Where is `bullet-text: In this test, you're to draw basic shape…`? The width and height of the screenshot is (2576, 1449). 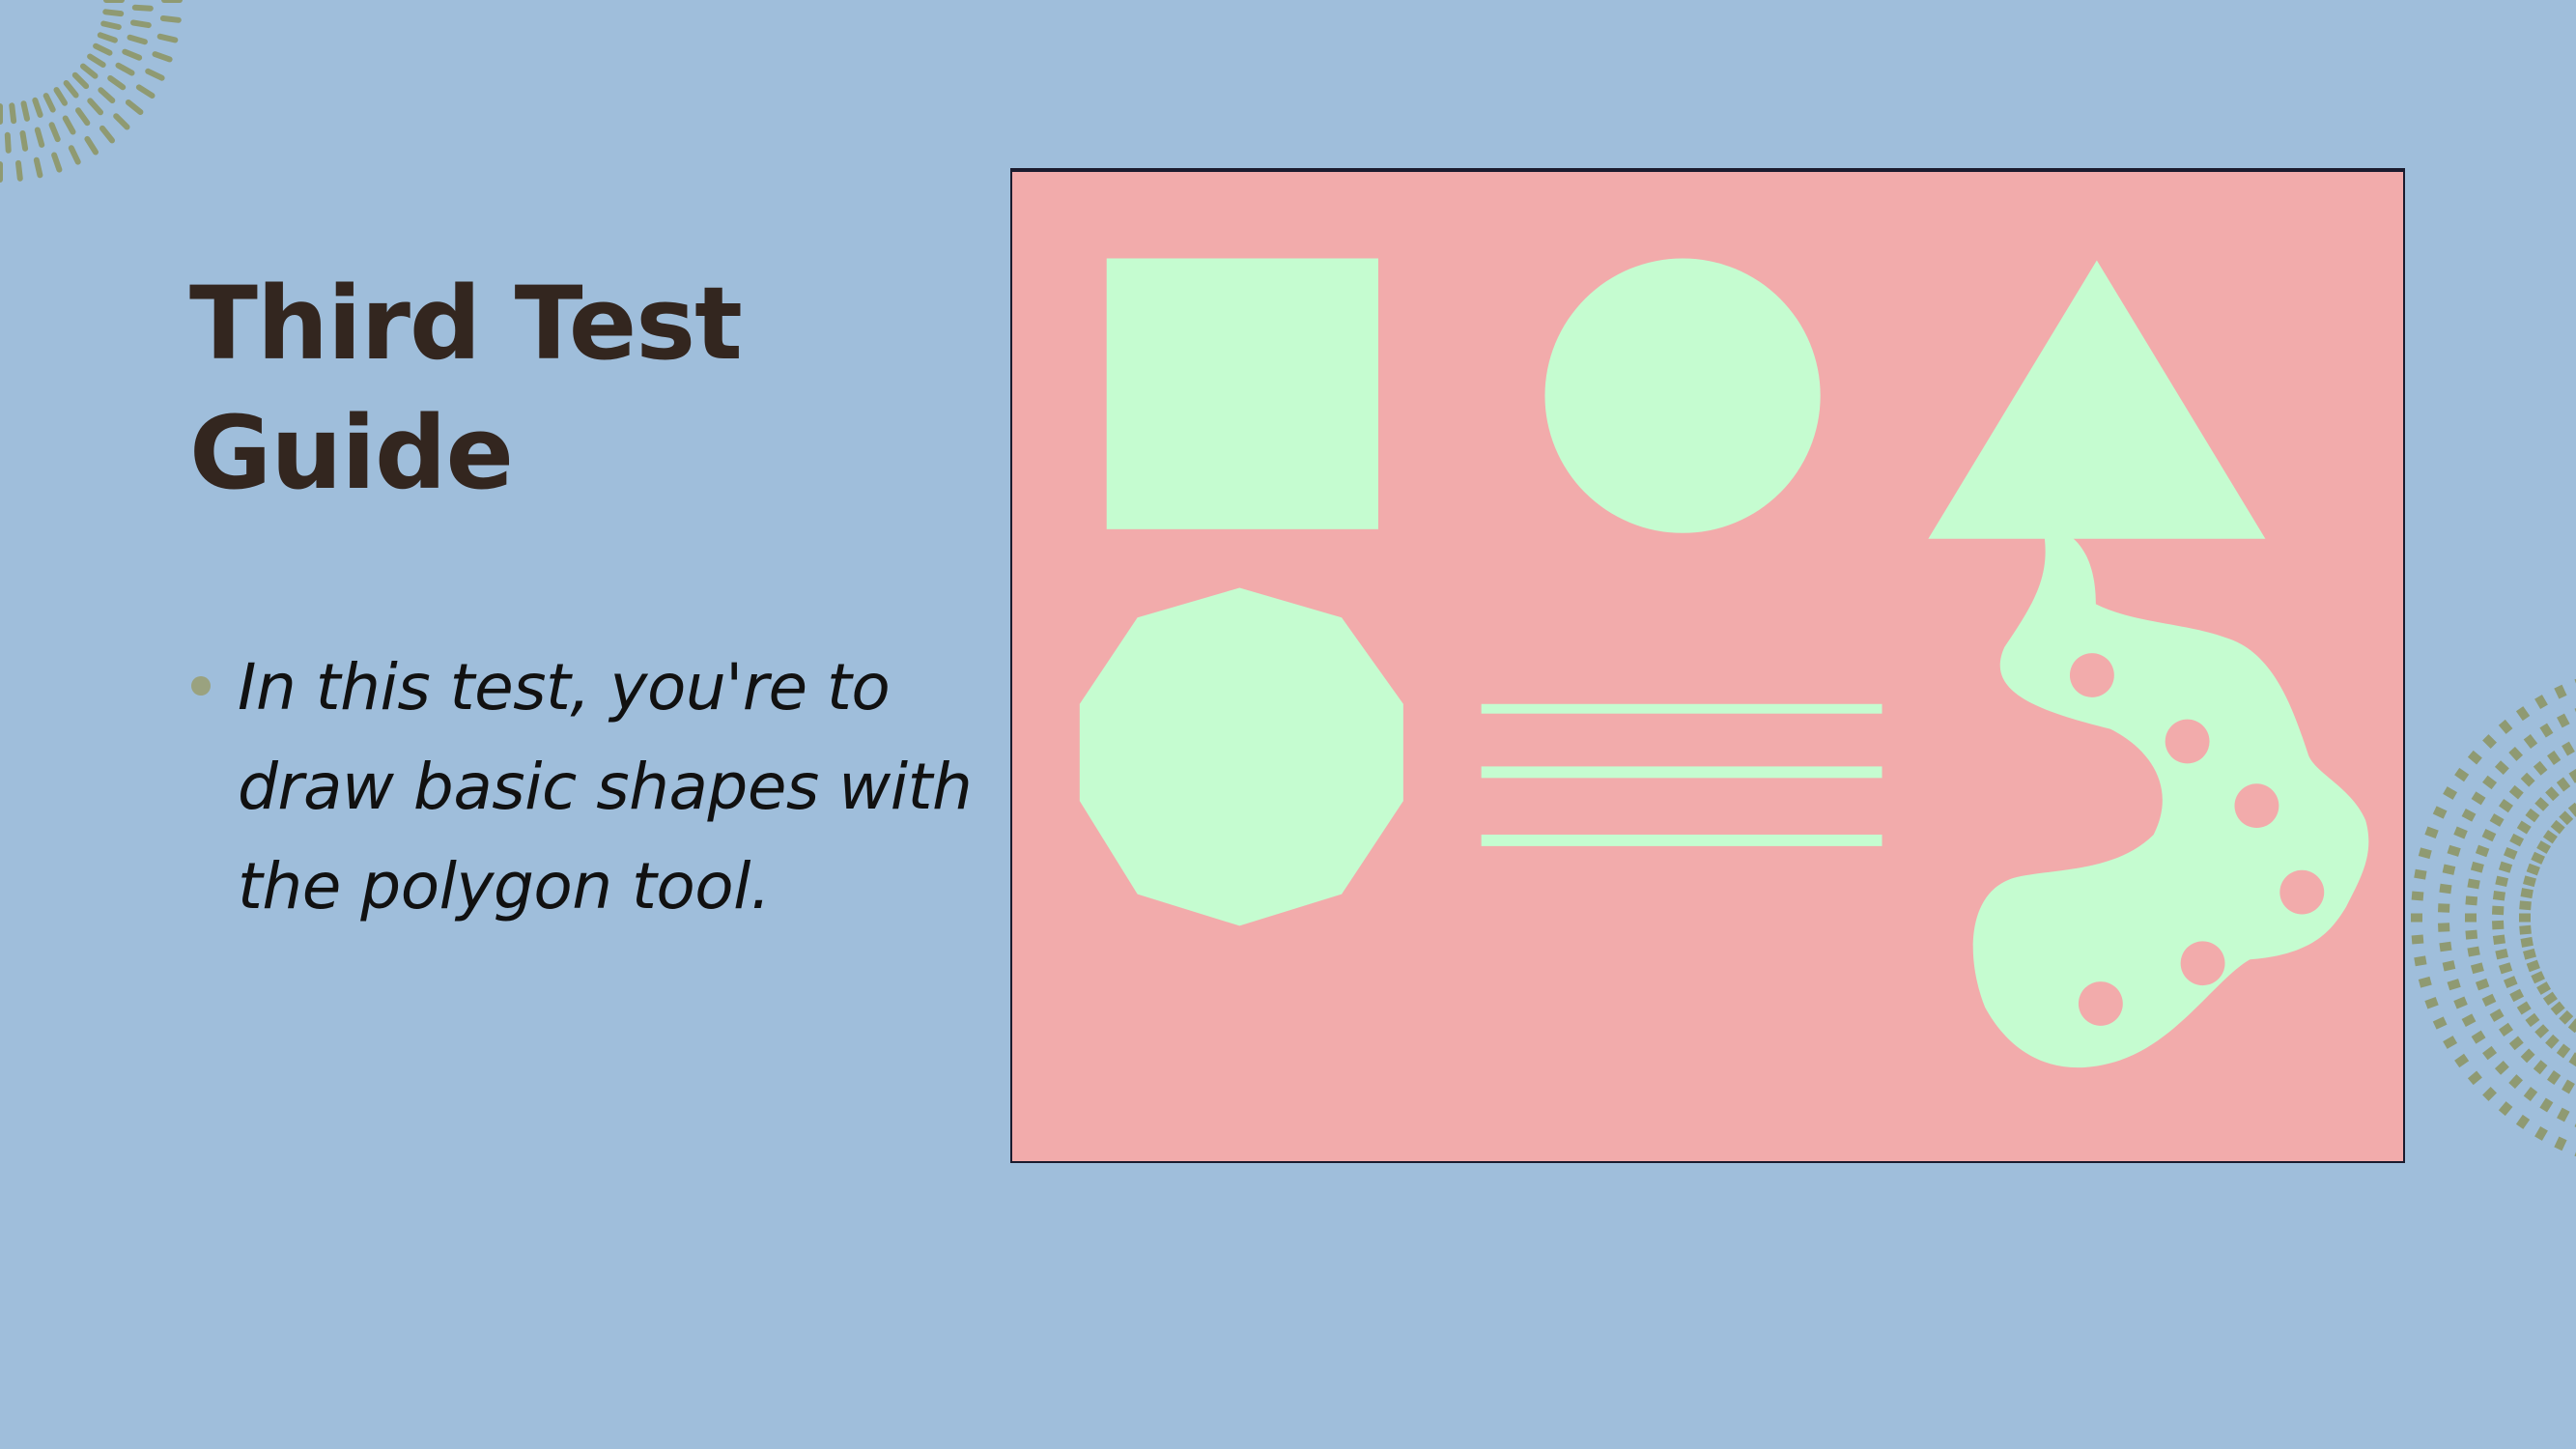 bullet-text: In this test, you're to draw basic shape… is located at coordinates (605, 786).